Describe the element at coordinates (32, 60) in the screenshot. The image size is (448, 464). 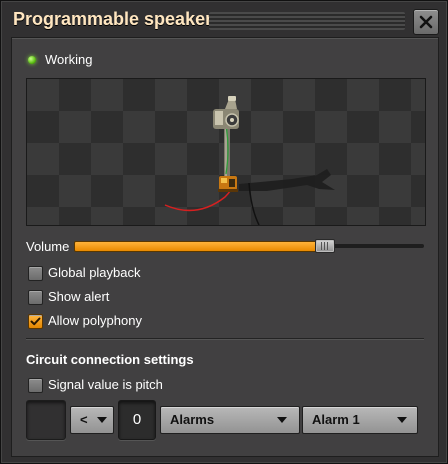
I see `status-indicator-icon` at that location.